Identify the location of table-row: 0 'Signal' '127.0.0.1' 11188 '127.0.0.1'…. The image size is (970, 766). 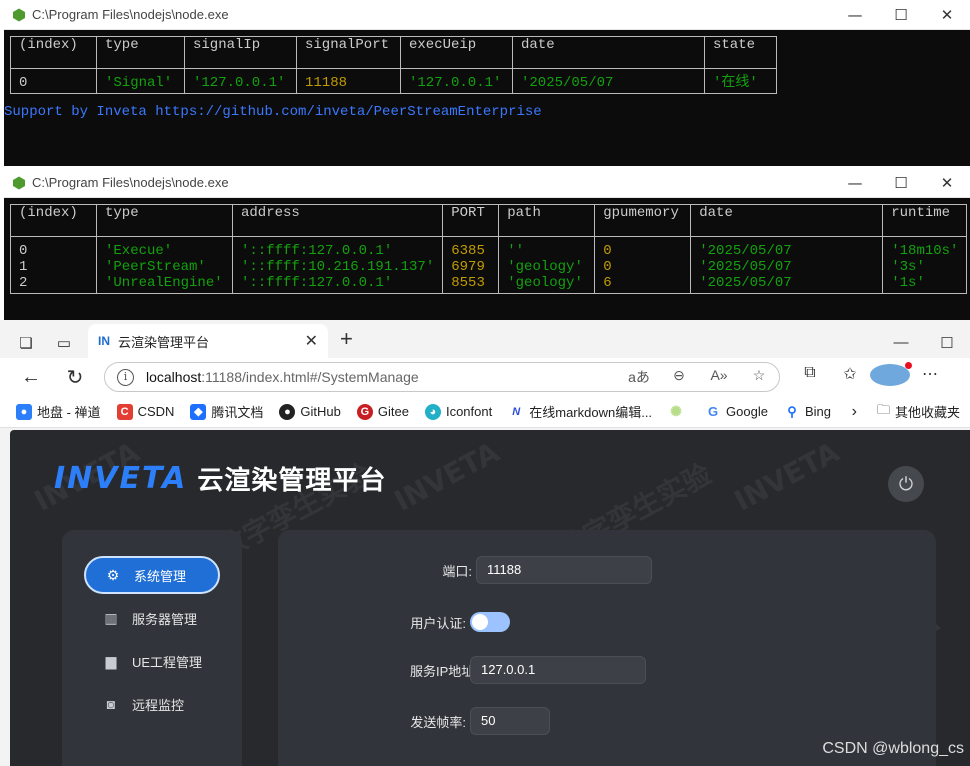
(393, 81).